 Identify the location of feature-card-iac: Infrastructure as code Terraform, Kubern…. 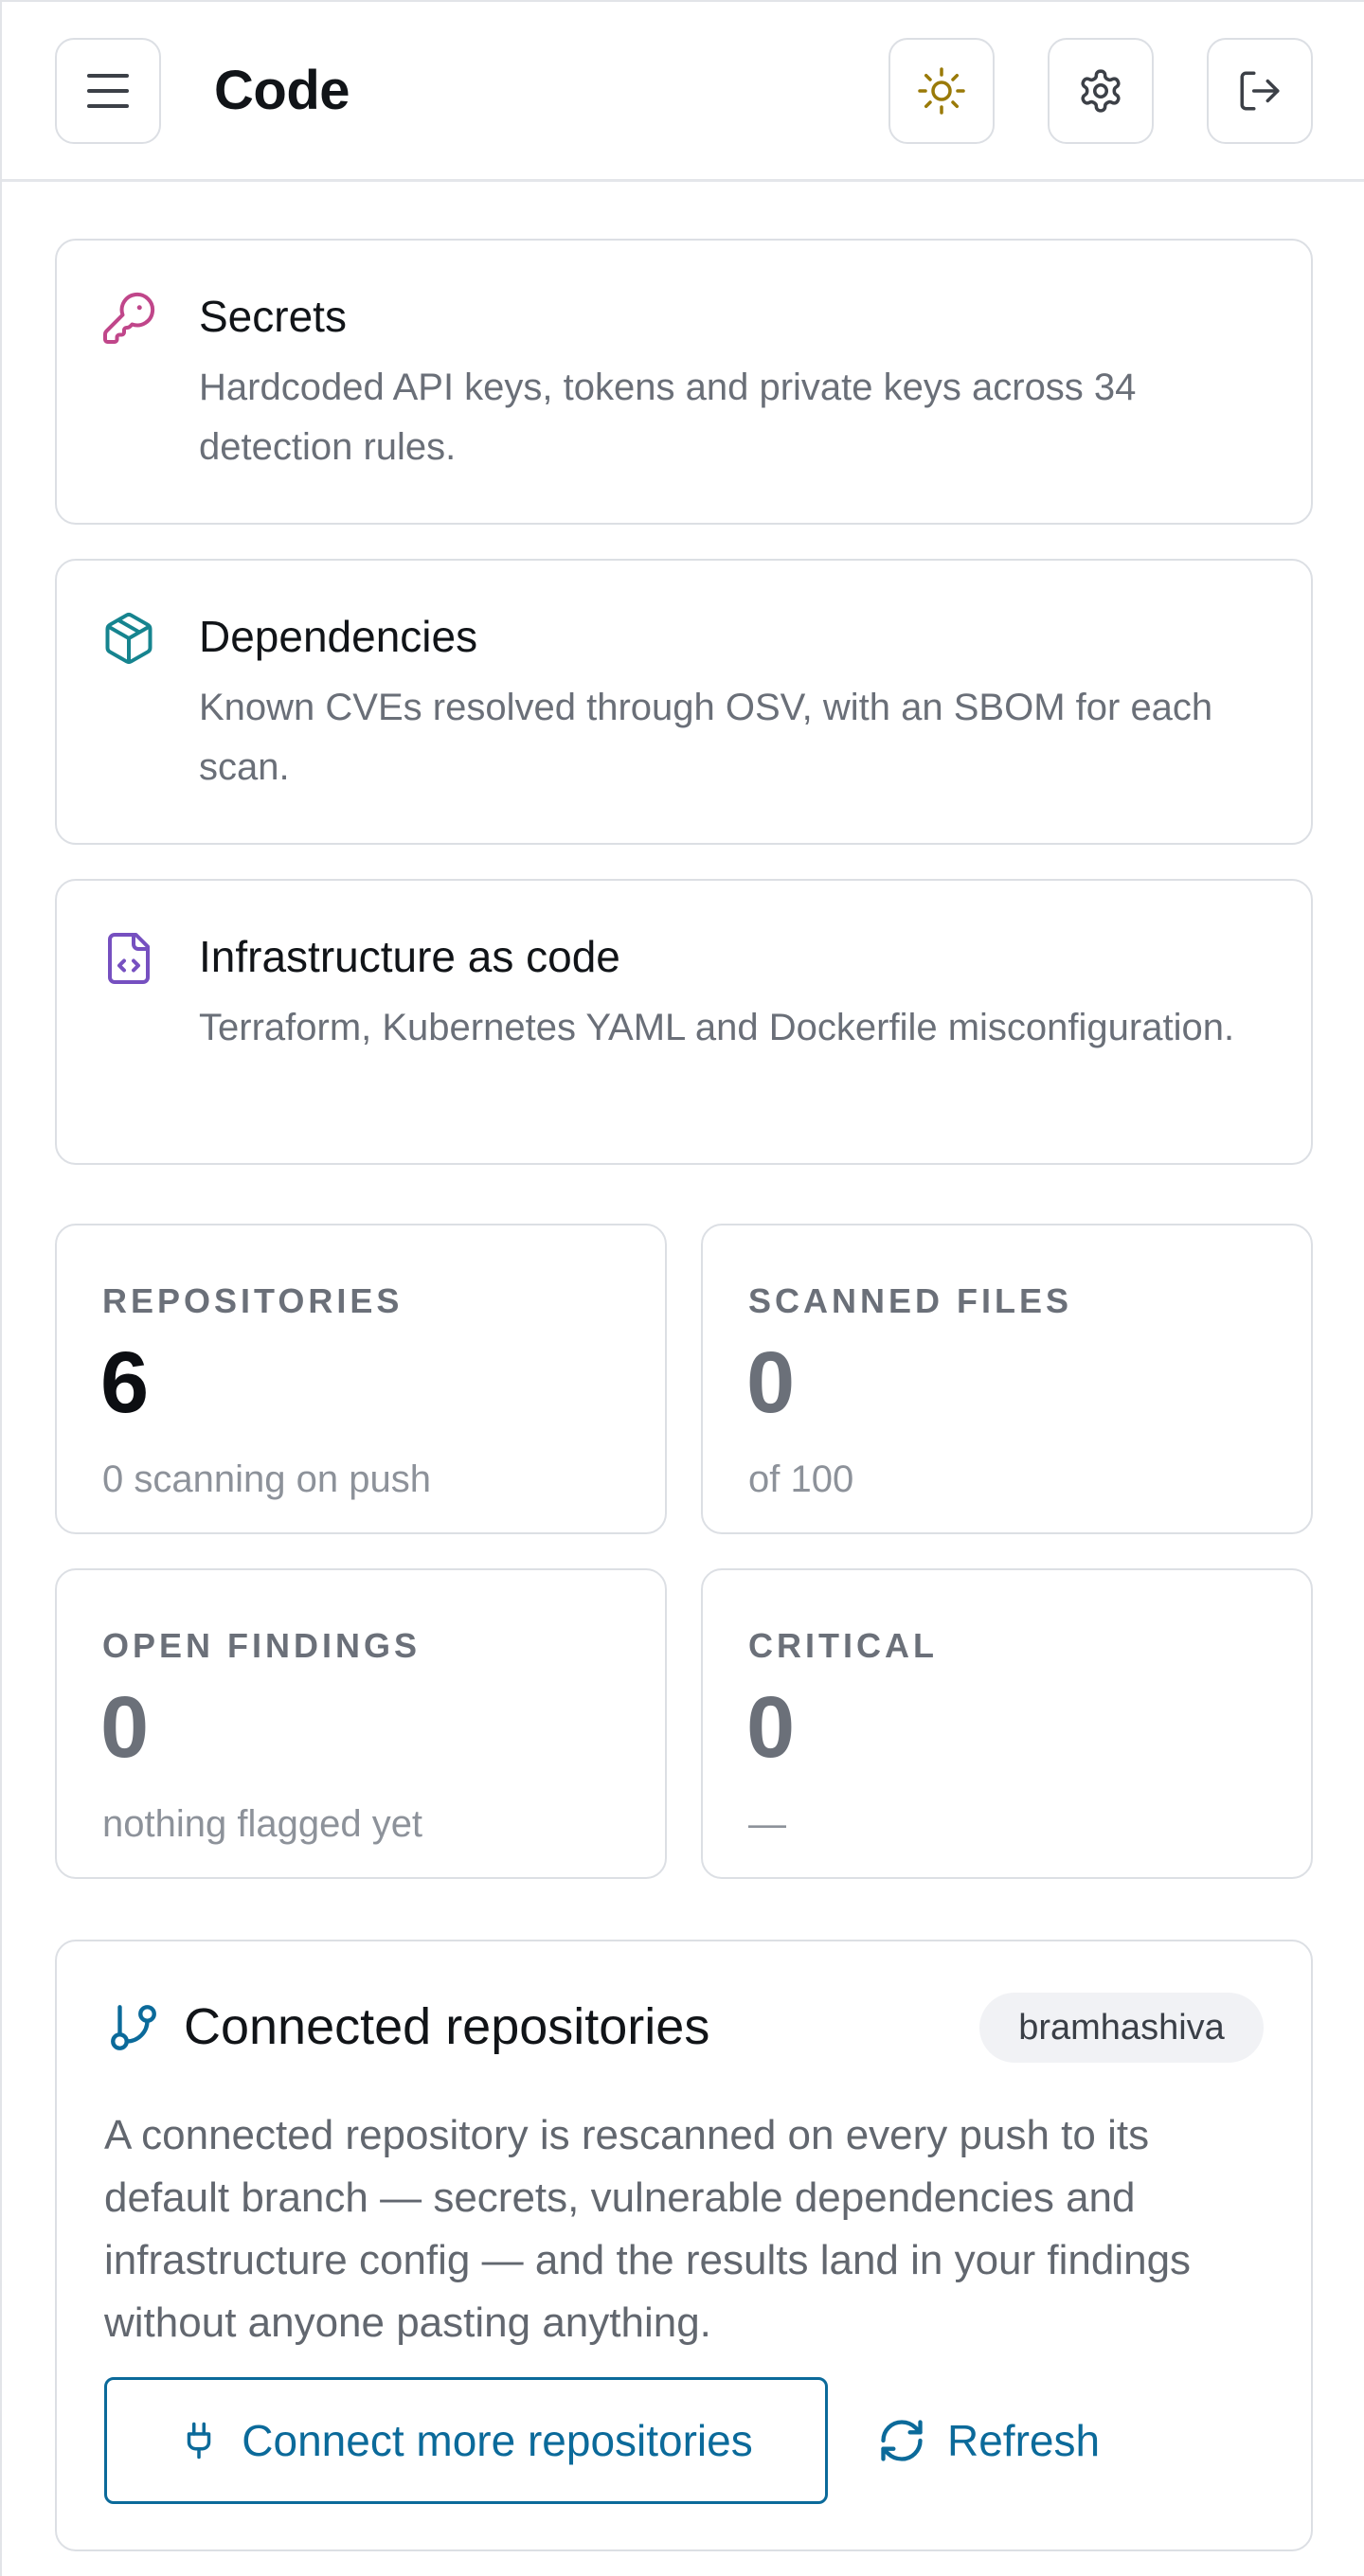
(684, 1022).